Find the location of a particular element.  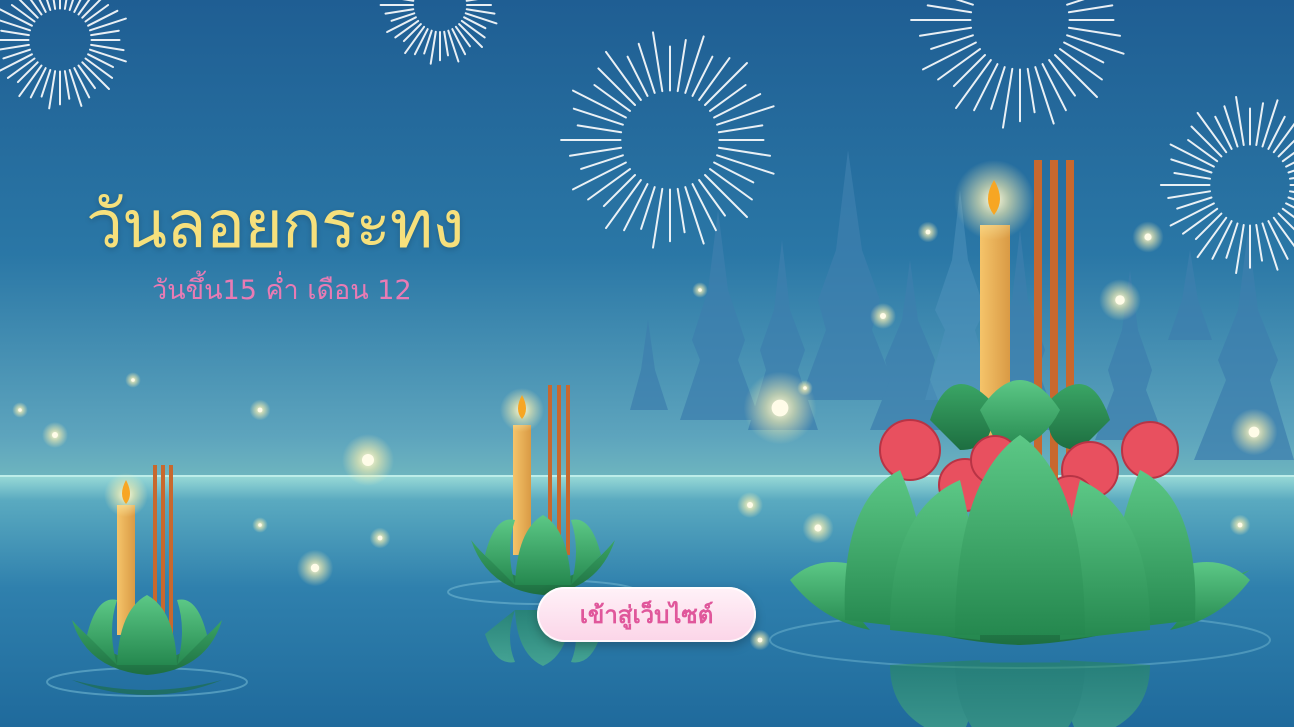

krathong-icon is located at coordinates (147, 581).